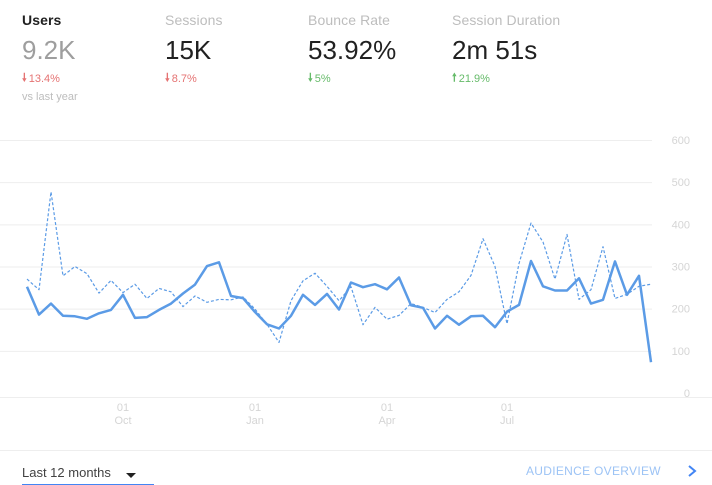  Describe the element at coordinates (593, 471) in the screenshot. I see `audience-overview-label: AUDIENCE OVERVIEW` at that location.